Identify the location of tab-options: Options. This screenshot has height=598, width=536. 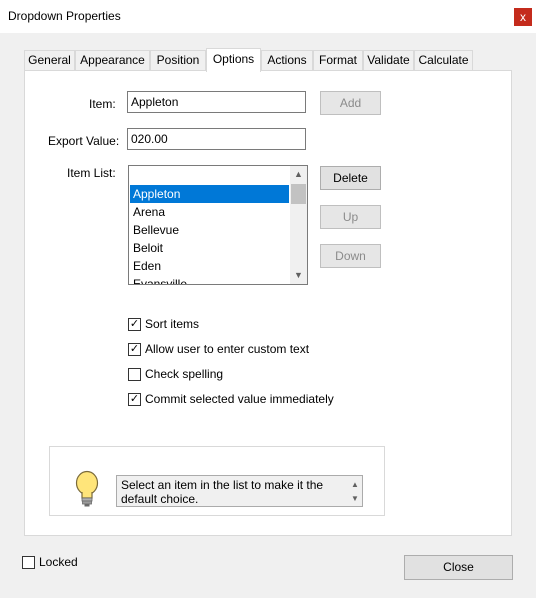
(233, 60).